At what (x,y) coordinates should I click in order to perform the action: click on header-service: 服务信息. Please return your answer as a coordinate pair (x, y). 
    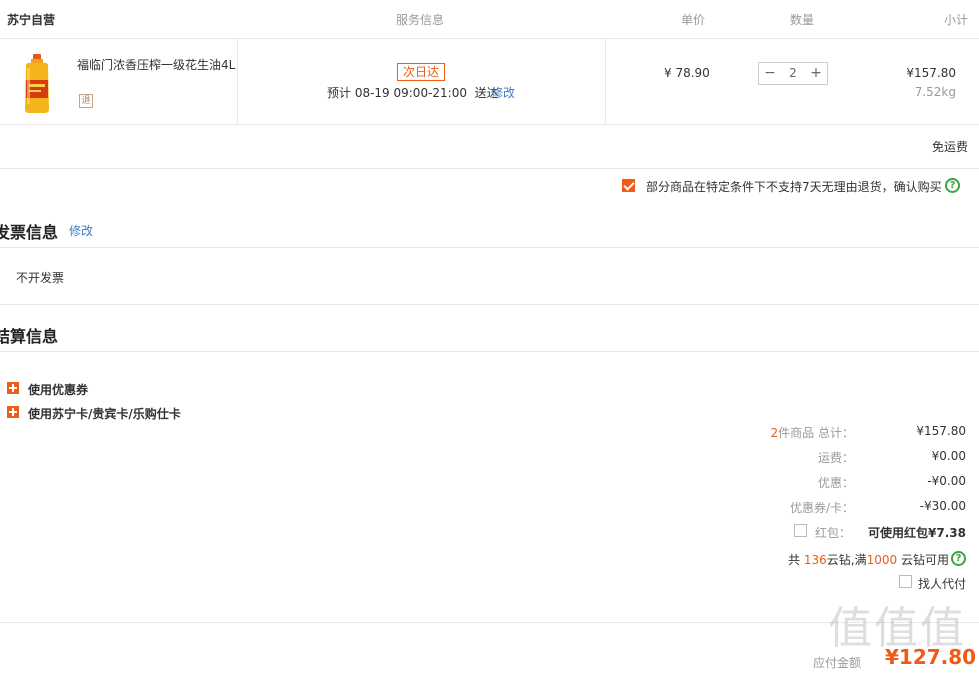
    Looking at the image, I should click on (420, 20).